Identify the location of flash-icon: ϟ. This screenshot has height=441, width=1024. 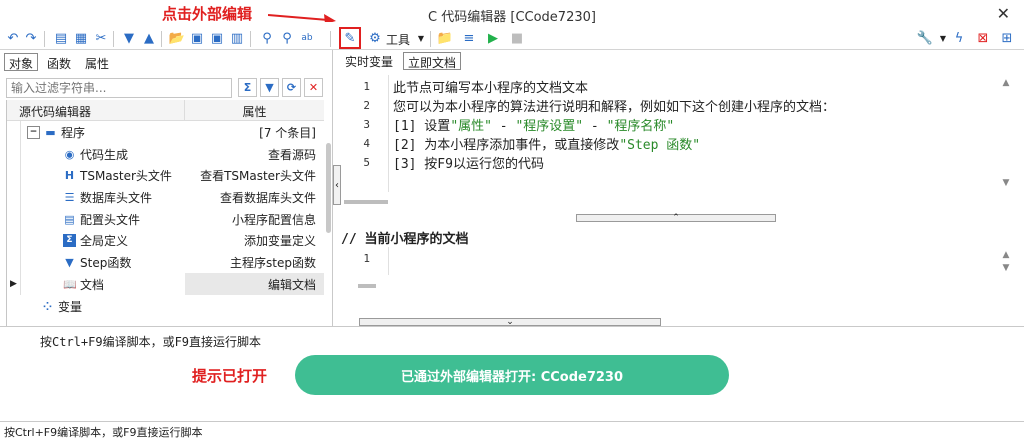
(959, 38).